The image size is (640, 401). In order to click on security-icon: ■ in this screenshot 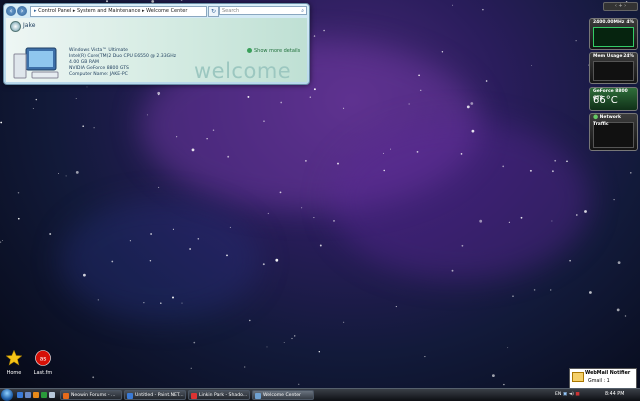, I will do `click(577, 394)`.